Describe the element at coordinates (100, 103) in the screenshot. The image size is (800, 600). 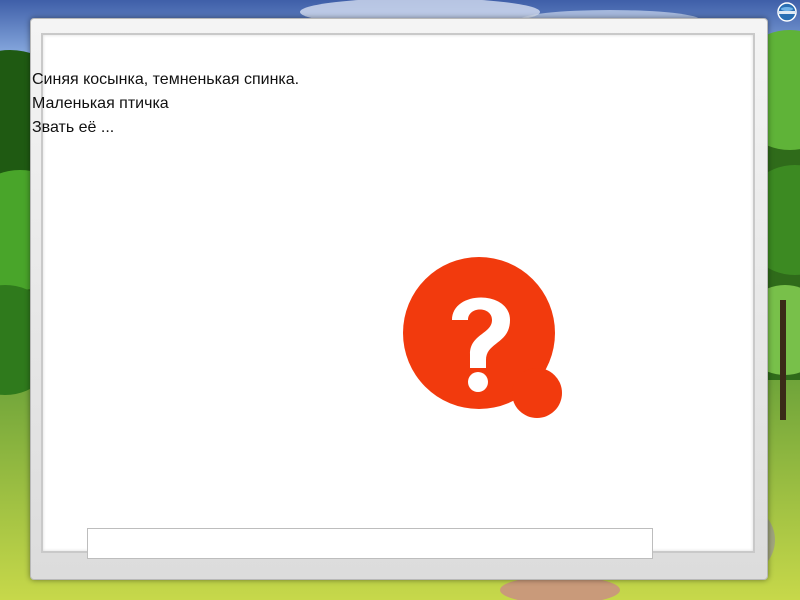
I see `riddle-line-2: Маленькая птичка` at that location.